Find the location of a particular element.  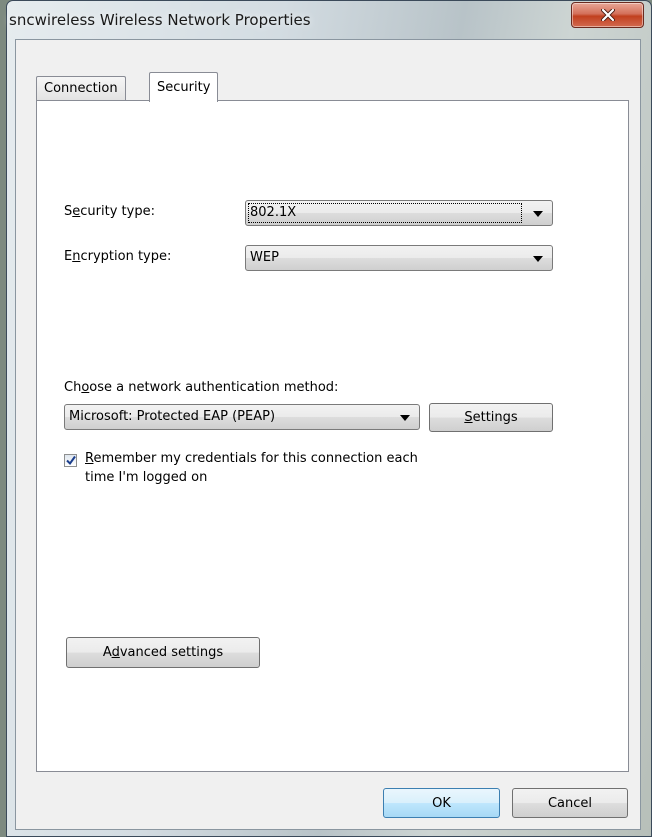

auth-method-dropdown: Microsoft: Protected EAP (PEAP) is located at coordinates (242, 417).